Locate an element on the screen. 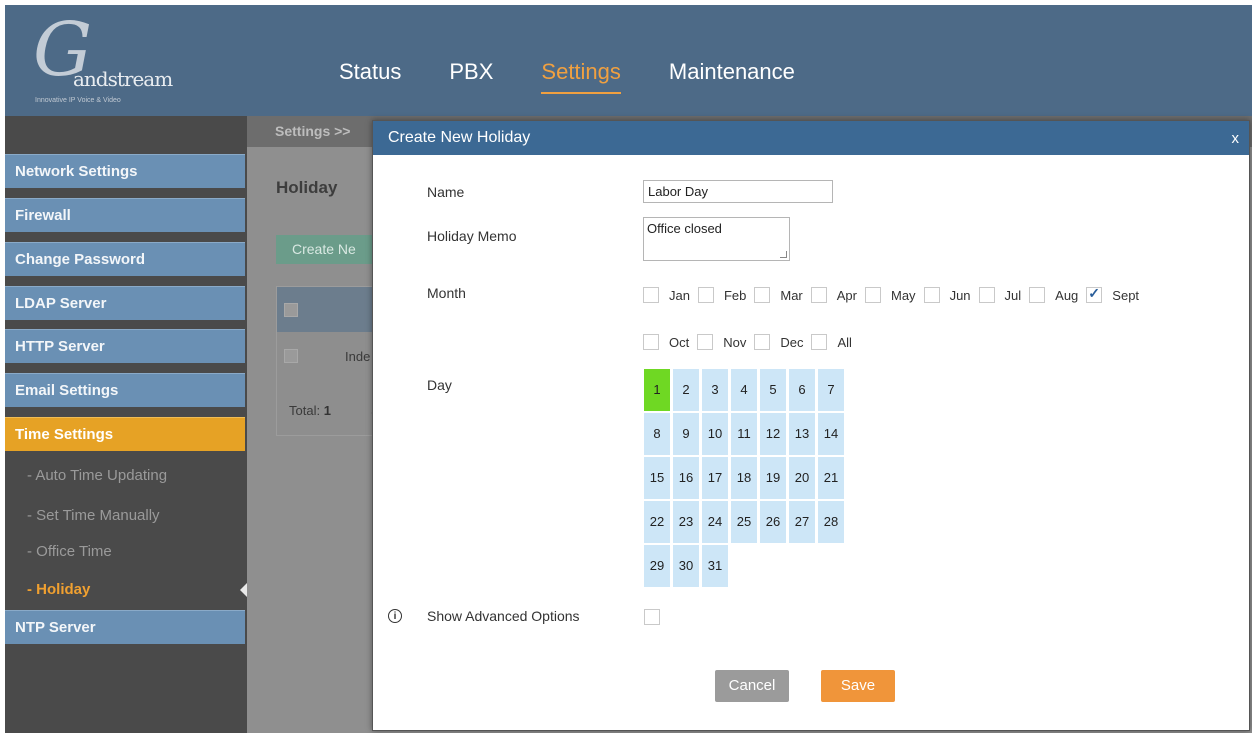  day-20: 20 is located at coordinates (802, 478).